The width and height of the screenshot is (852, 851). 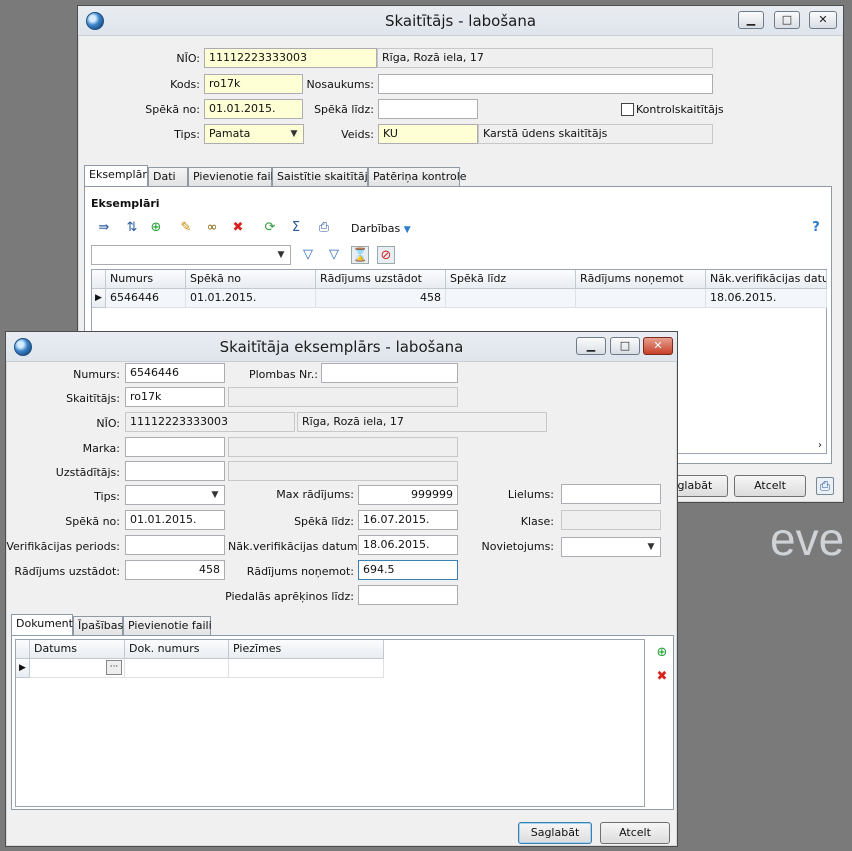 What do you see at coordinates (389, 373) in the screenshot?
I see `plombas-field` at bounding box center [389, 373].